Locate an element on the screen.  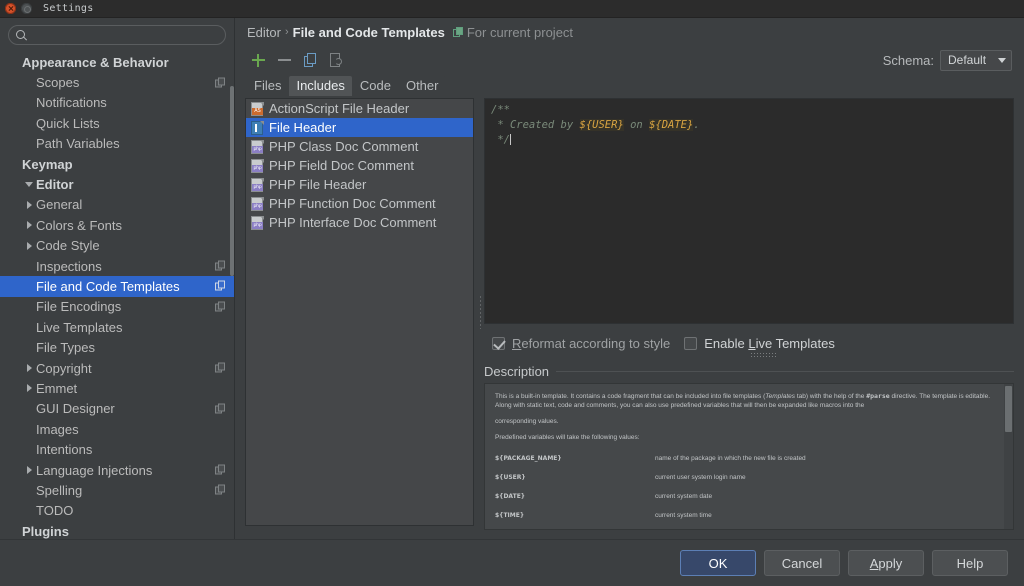
tab-includes: Includes is located at coordinates (320, 86).